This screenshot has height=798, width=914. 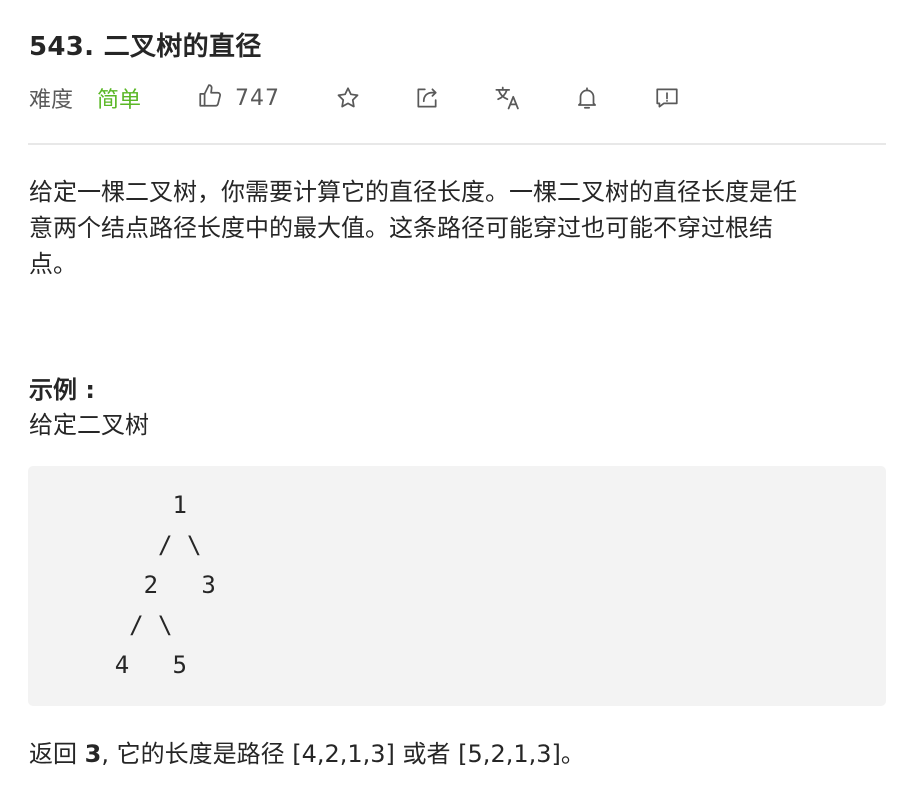 I want to click on star-icon, so click(x=348, y=98).